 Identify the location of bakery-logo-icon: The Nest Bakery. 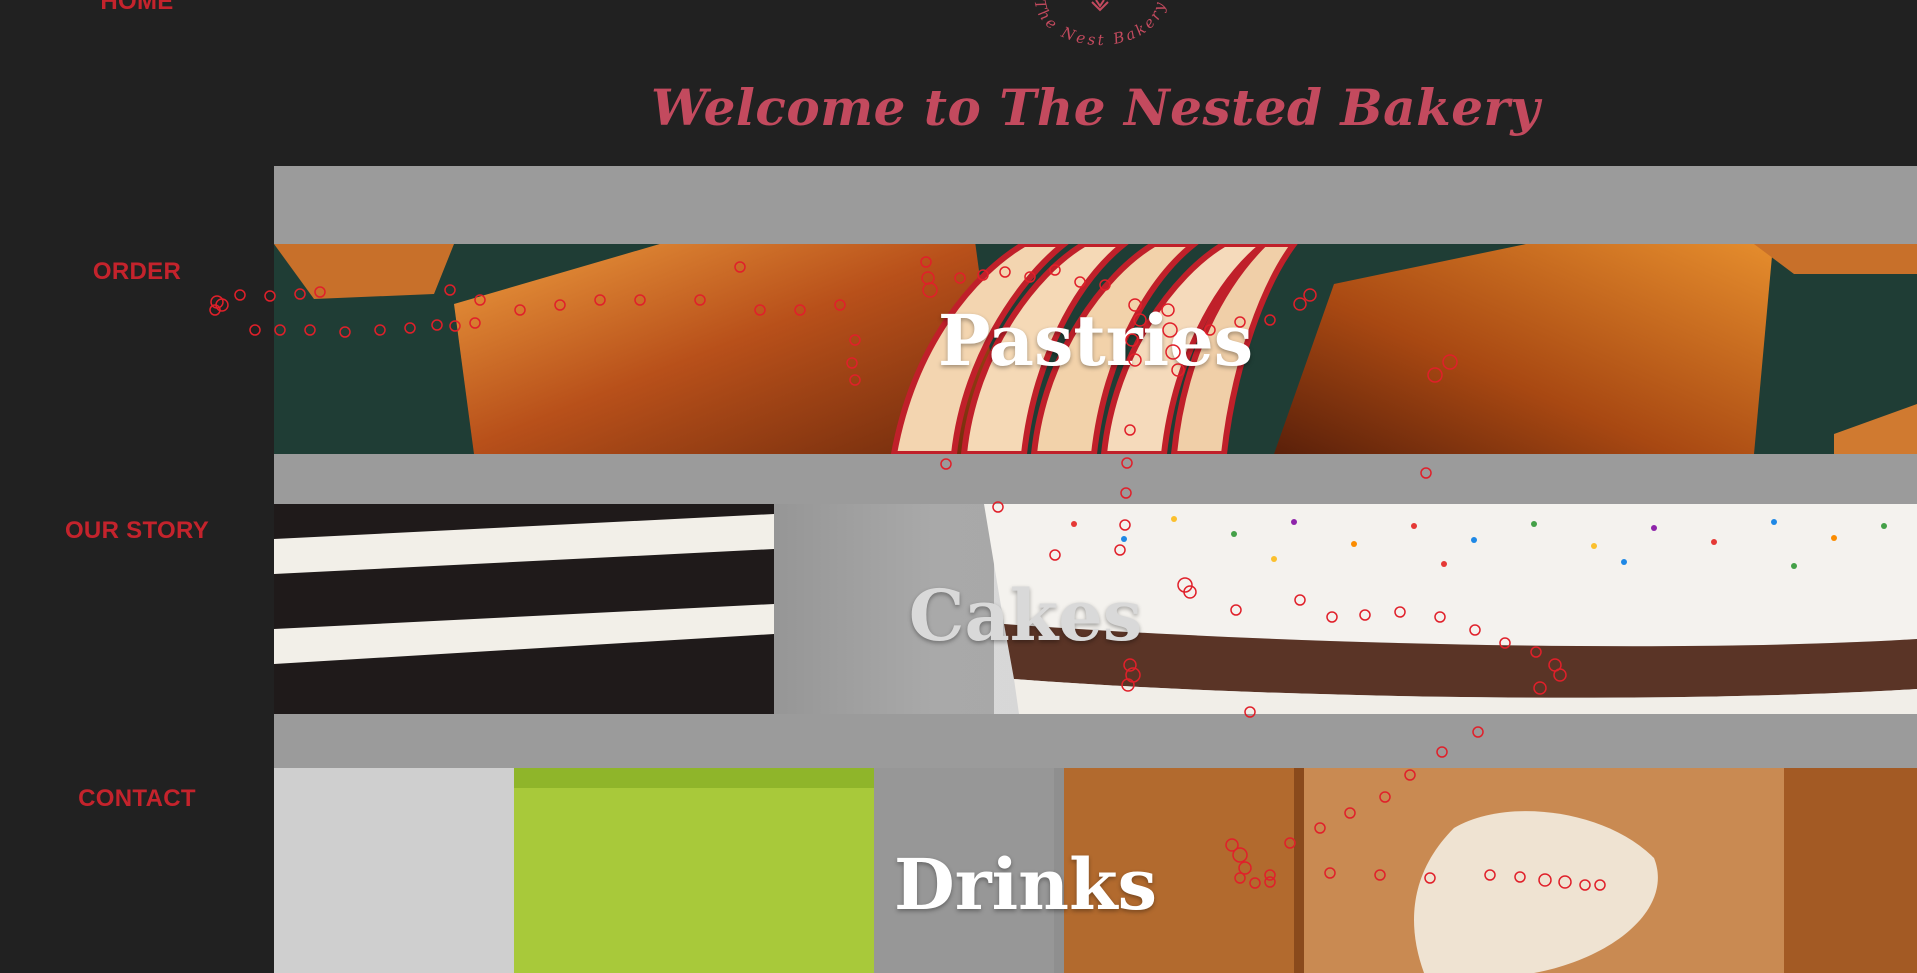
(1098, 24).